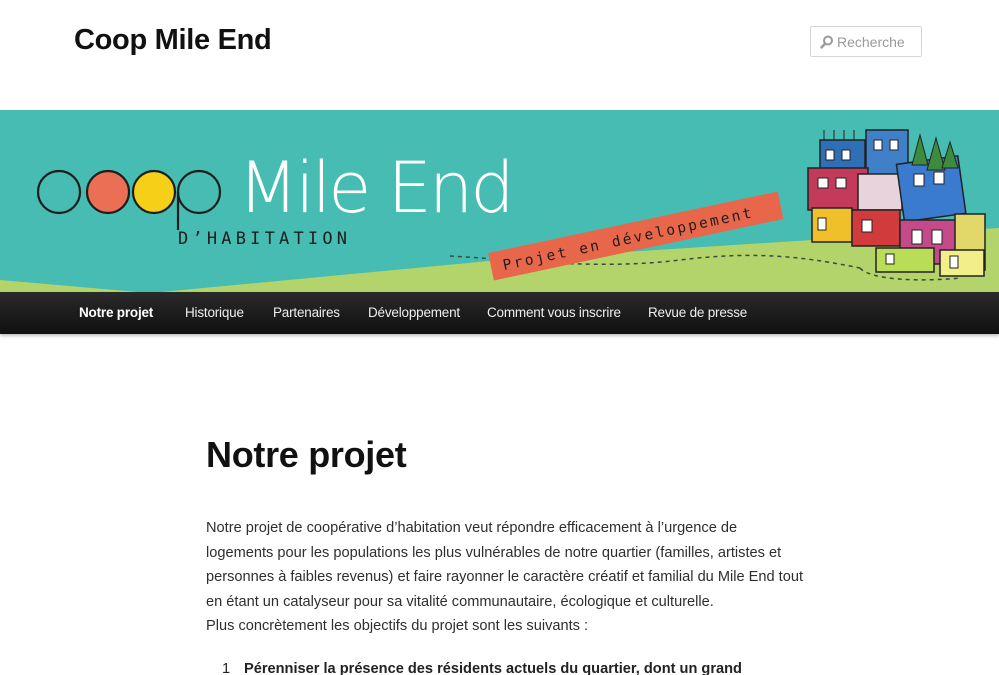 The width and height of the screenshot is (999, 675). Describe the element at coordinates (264, 239) in the screenshot. I see `logo-subtitle: D’HABITATION` at that location.